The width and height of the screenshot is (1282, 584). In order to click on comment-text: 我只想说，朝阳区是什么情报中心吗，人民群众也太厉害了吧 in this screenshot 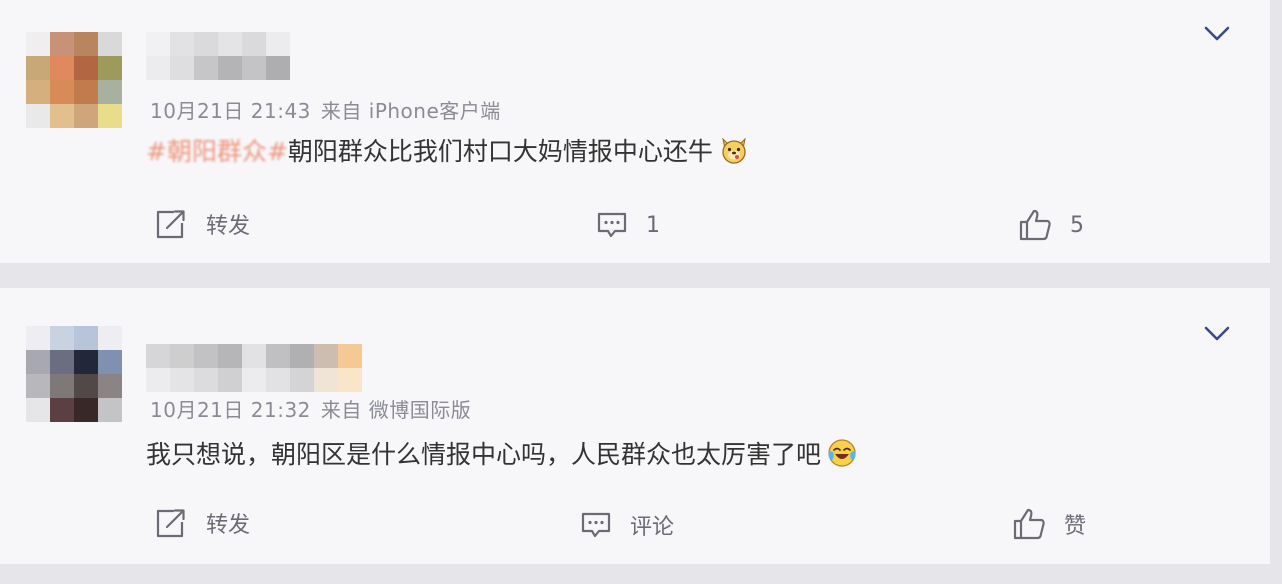, I will do `click(501, 453)`.